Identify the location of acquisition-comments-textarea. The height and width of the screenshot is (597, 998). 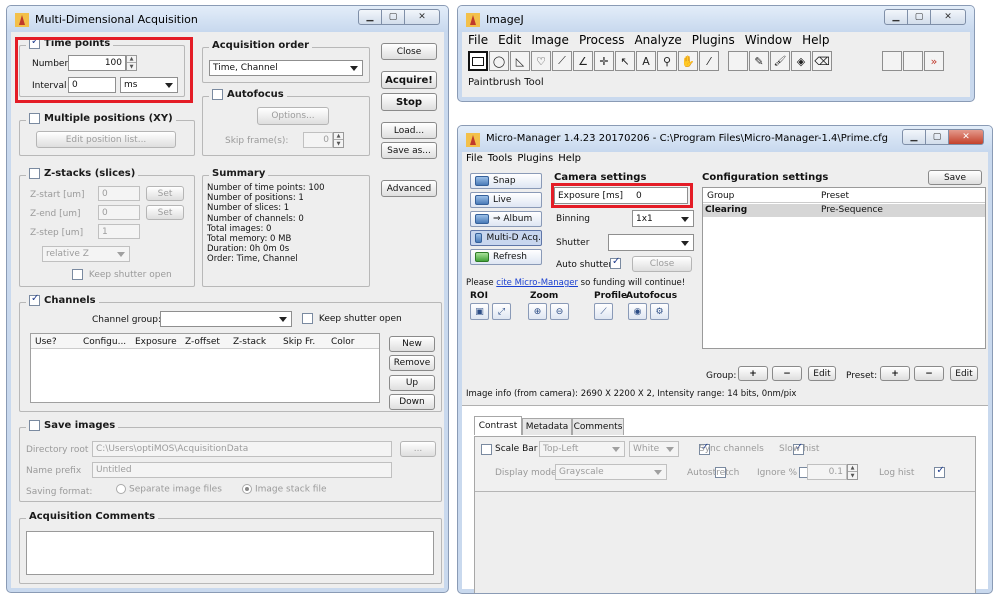
(230, 553).